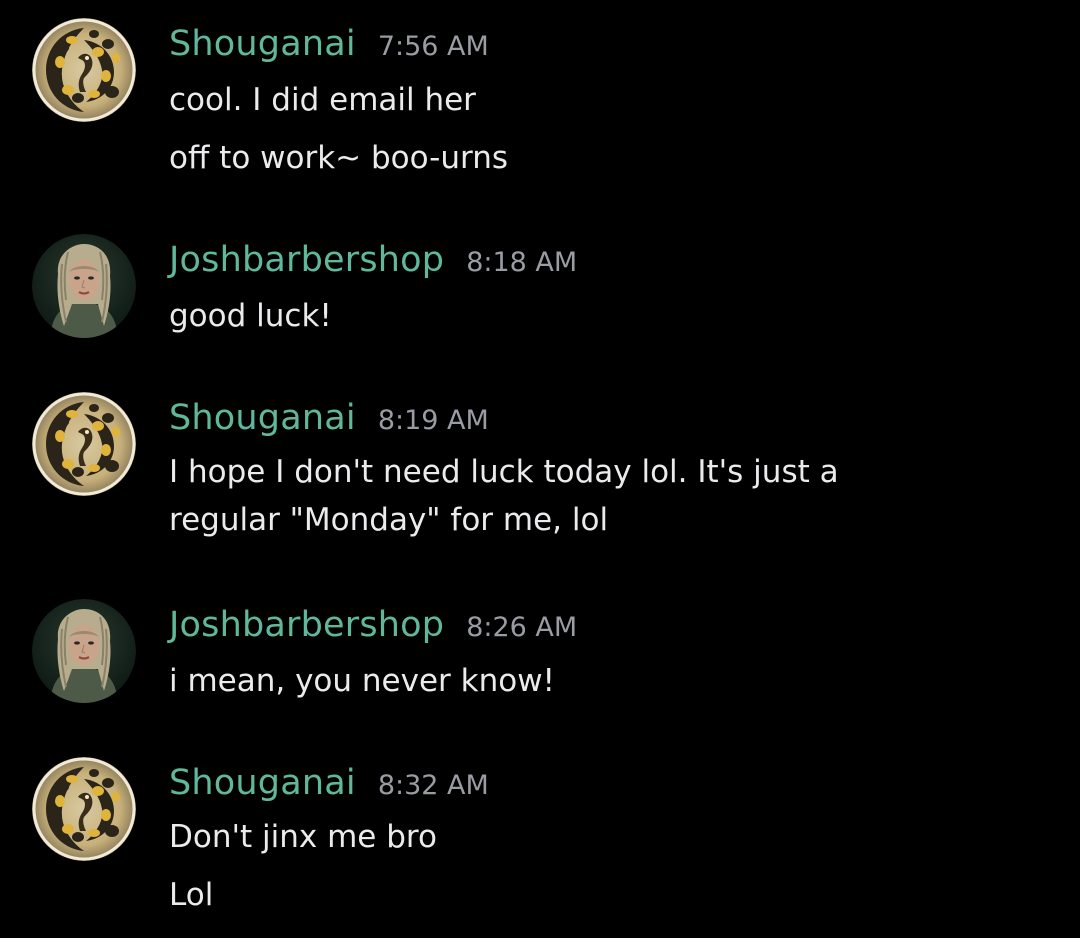  I want to click on message-header: Joshbarbershop 8:26 AM, so click(373, 630).